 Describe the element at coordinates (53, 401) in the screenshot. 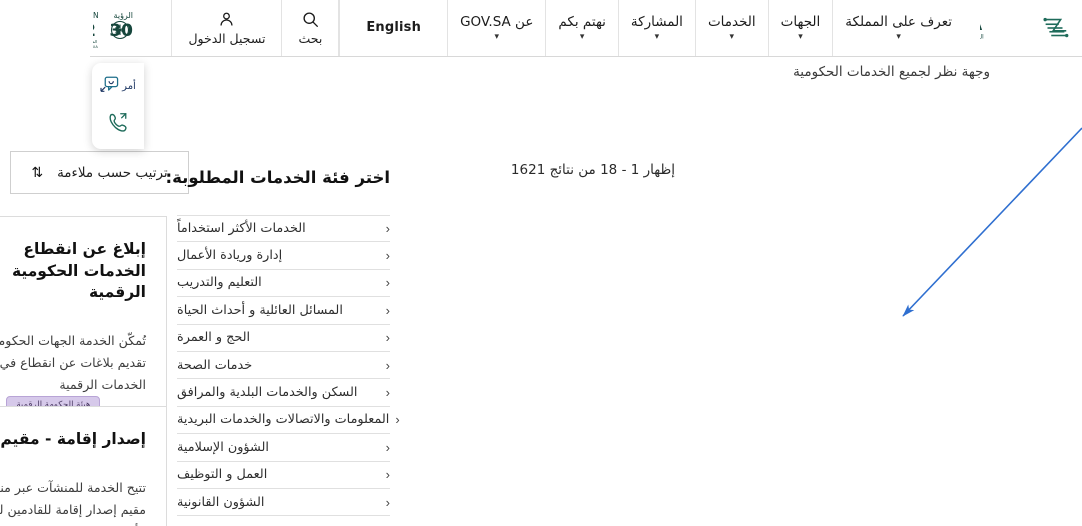

I see `card-agency-badge: هيئة الحكومة الرقمية` at that location.